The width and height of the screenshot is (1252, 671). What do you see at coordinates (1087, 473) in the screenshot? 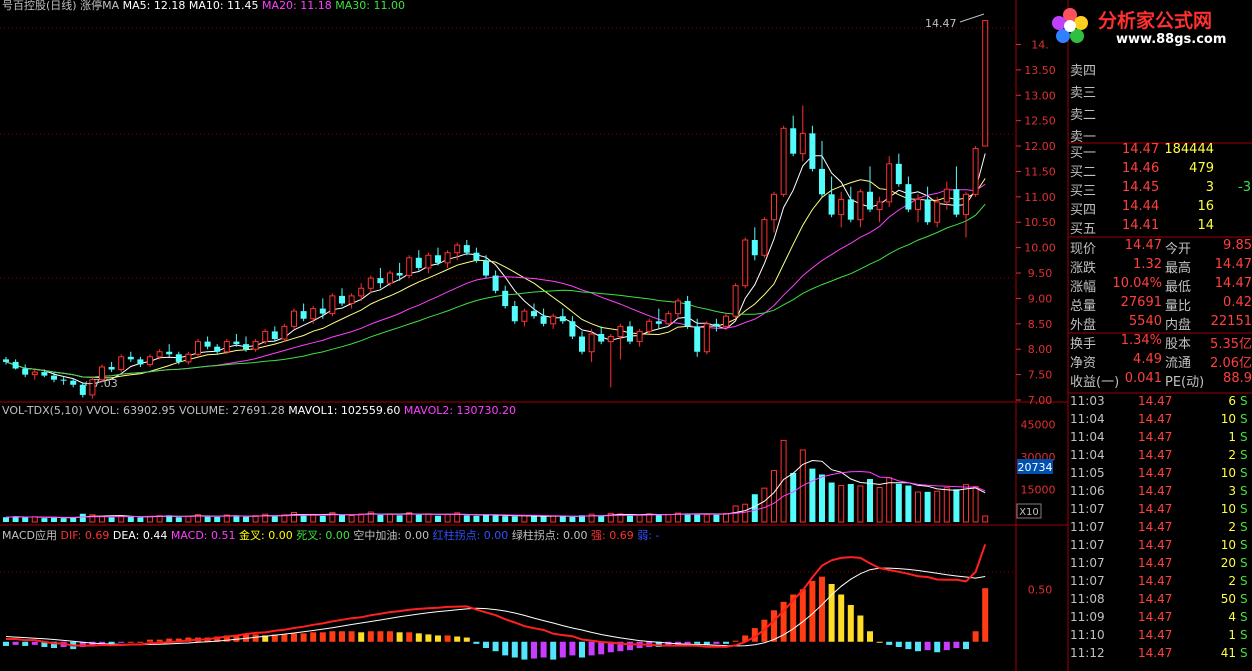
I see `tick-time: 11:05` at bounding box center [1087, 473].